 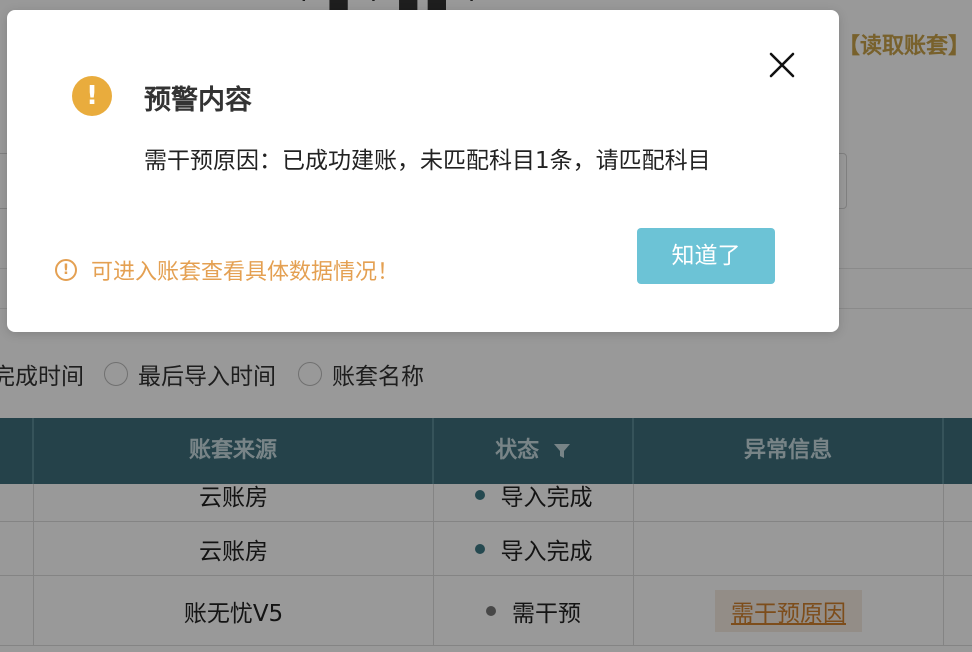 I want to click on dialog-hint-text: 可进入账套查看具体数据情况！, so click(x=245, y=272).